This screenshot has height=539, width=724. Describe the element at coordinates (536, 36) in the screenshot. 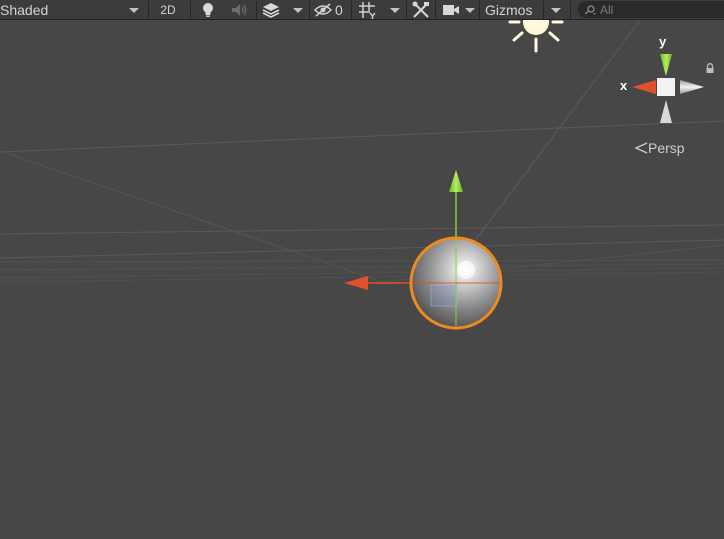

I see `sun-icon` at that location.